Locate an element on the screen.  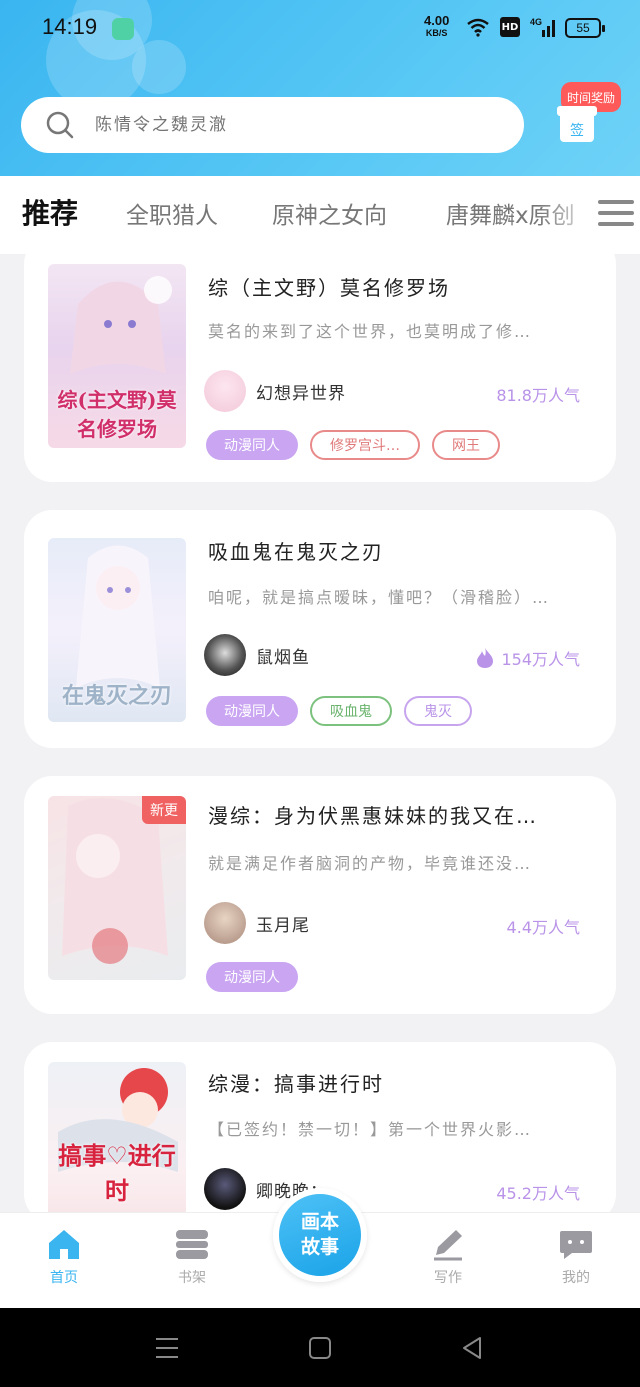
nav-write: 写作 is located at coordinates (448, 1257).